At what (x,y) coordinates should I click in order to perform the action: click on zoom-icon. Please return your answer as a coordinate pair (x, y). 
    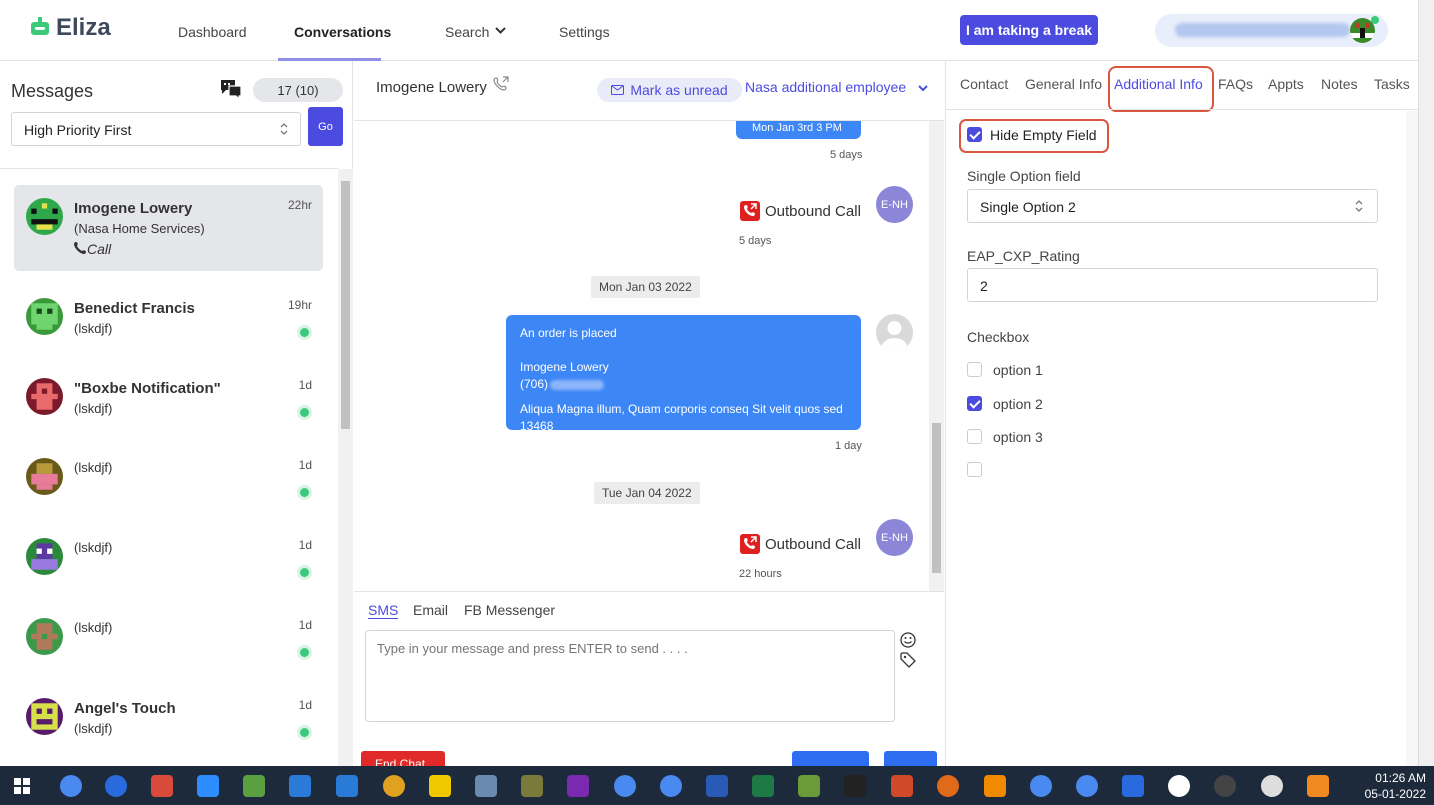
    Looking at the image, I should click on (208, 786).